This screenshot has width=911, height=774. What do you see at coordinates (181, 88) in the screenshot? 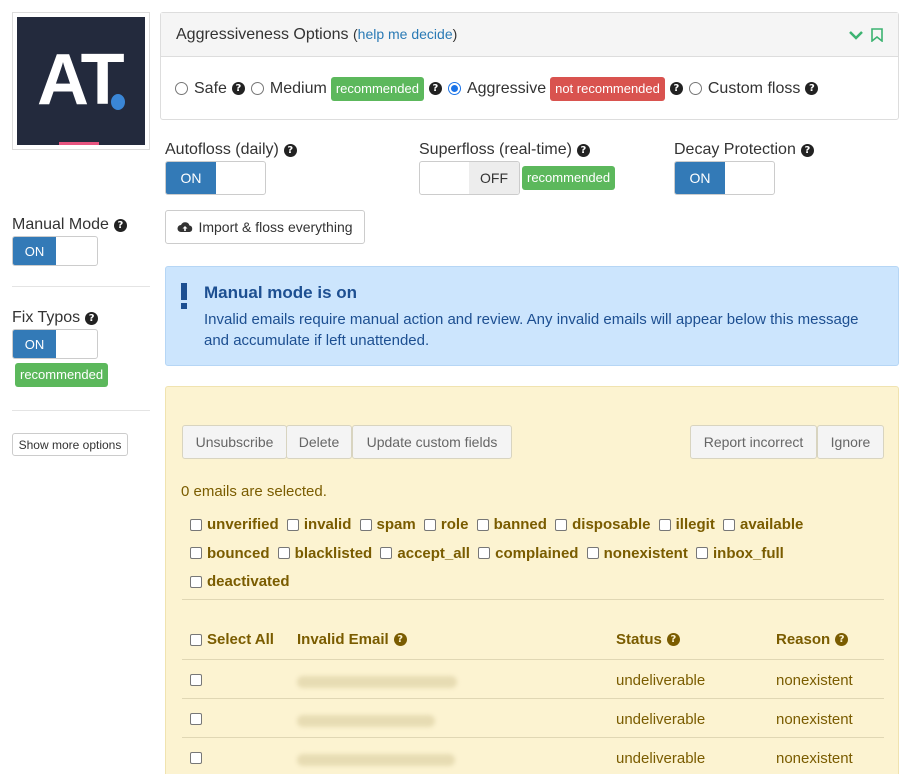
I see `radio-safe` at bounding box center [181, 88].